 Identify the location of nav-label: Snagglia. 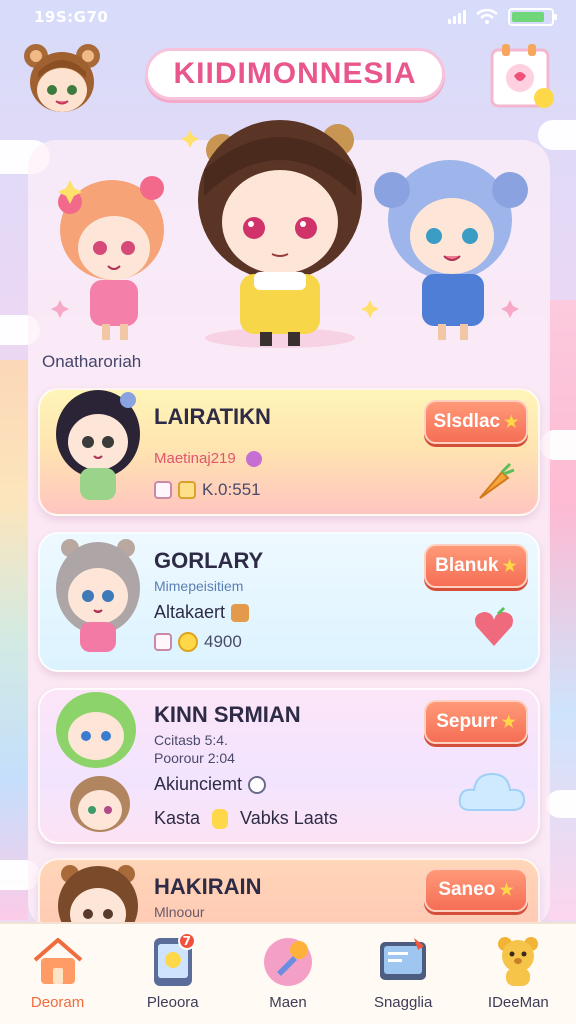
(403, 1002).